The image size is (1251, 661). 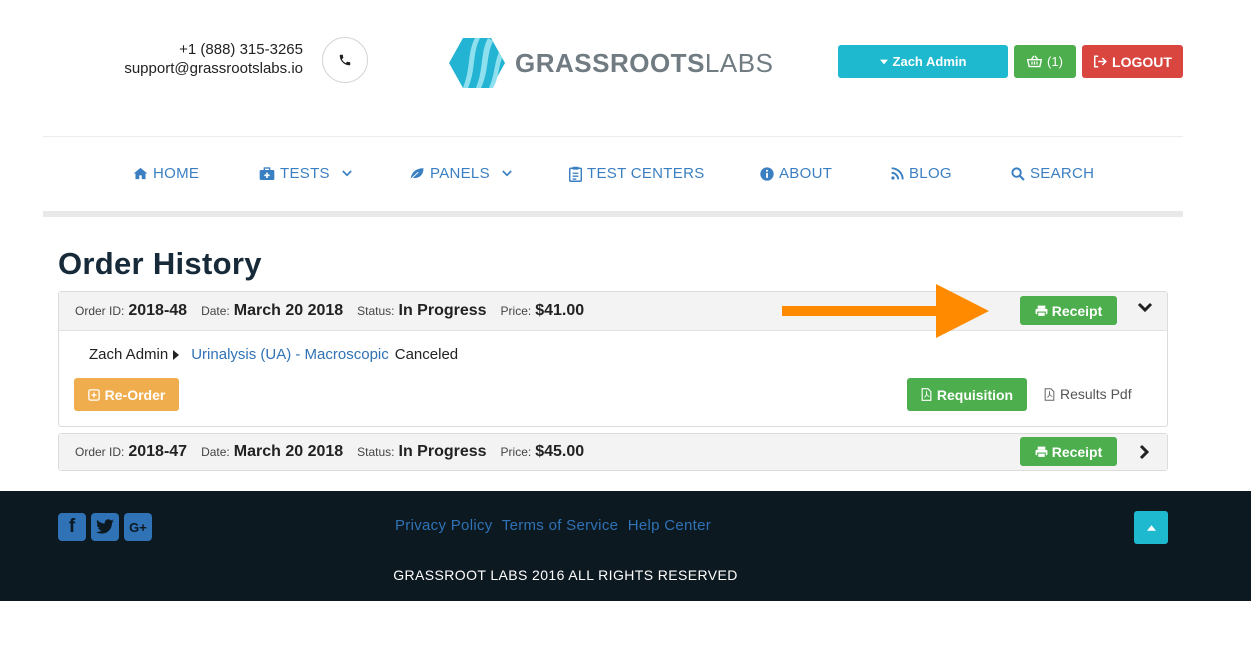 I want to click on terms-of-service-link: Terms of Service, so click(x=560, y=525).